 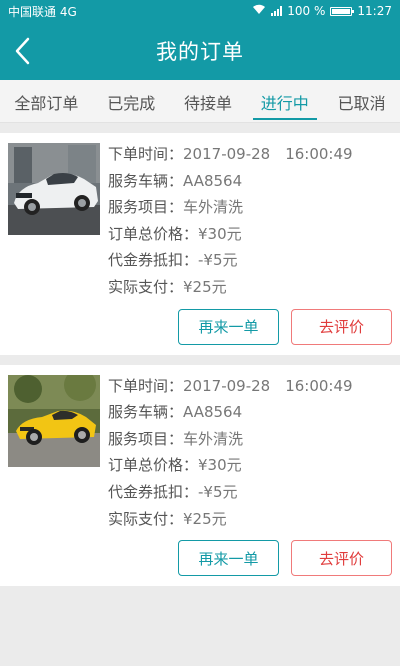 I want to click on carrier-label: 中国联通 4G, so click(x=42, y=11).